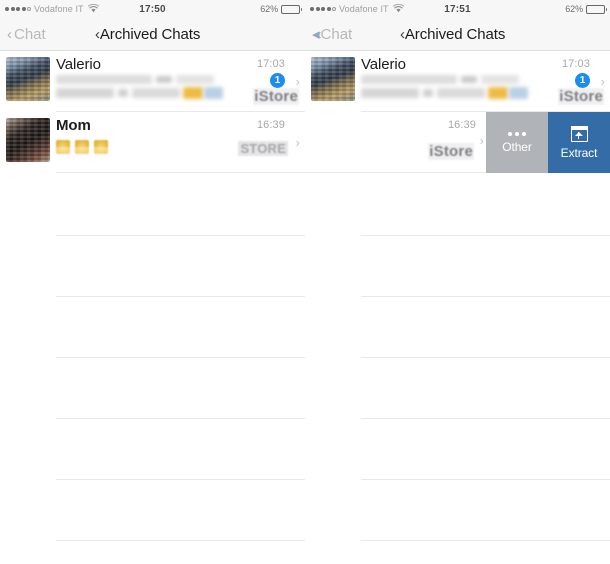 The height and width of the screenshot is (564, 610). I want to click on nav-bar-left: ‹ Chat ‹Archived Chats, so click(152, 34).